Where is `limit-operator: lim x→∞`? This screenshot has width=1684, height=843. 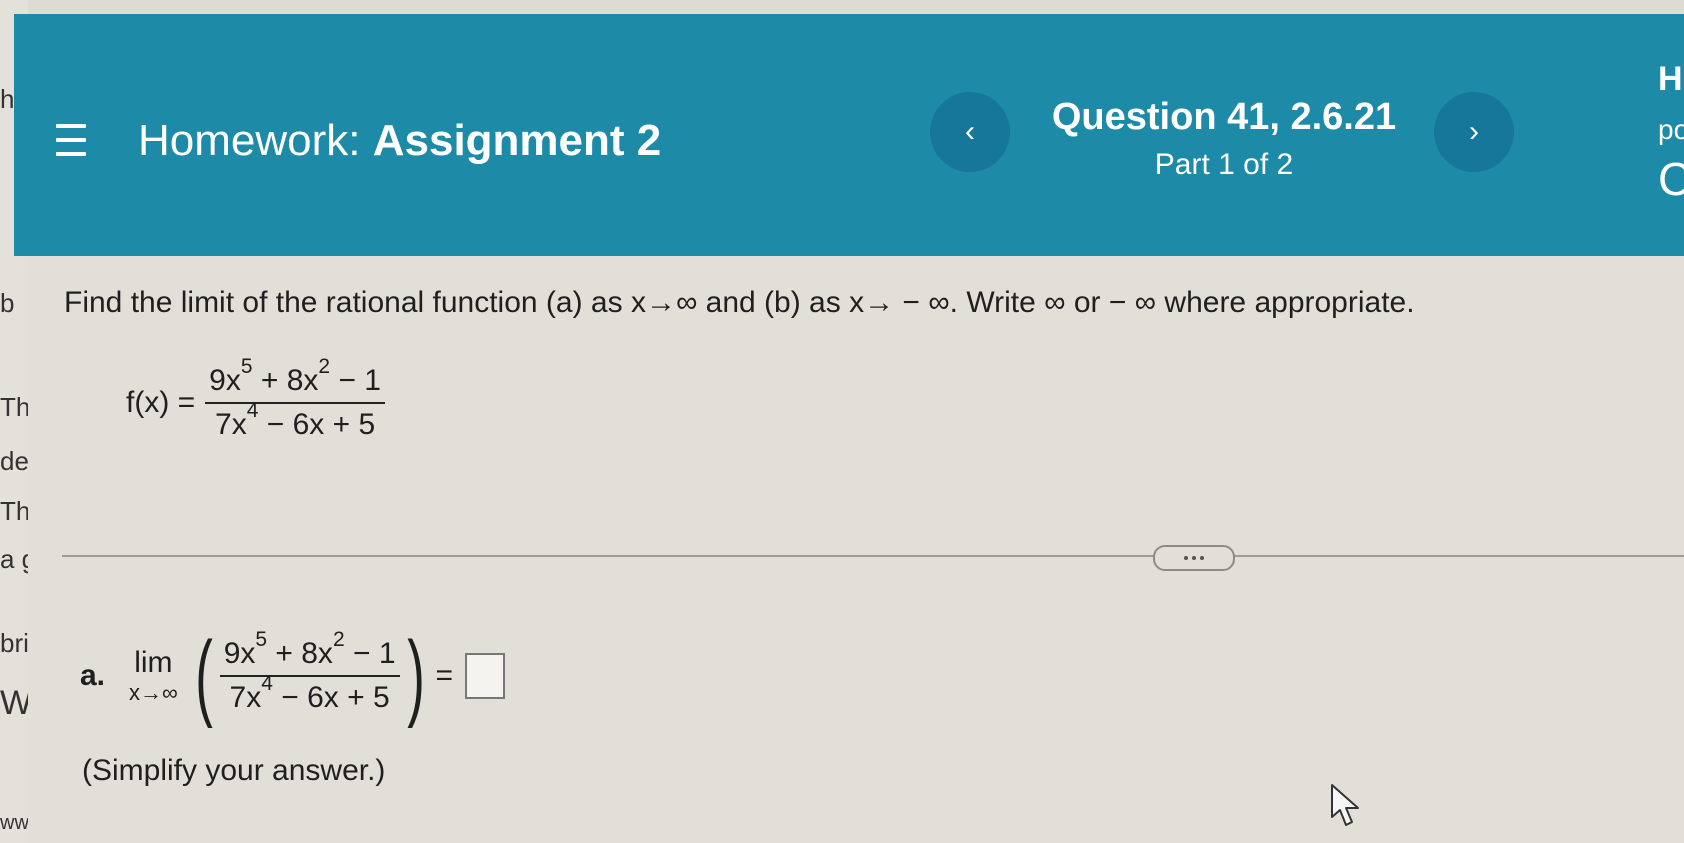 limit-operator: lim x→∞ is located at coordinates (153, 676).